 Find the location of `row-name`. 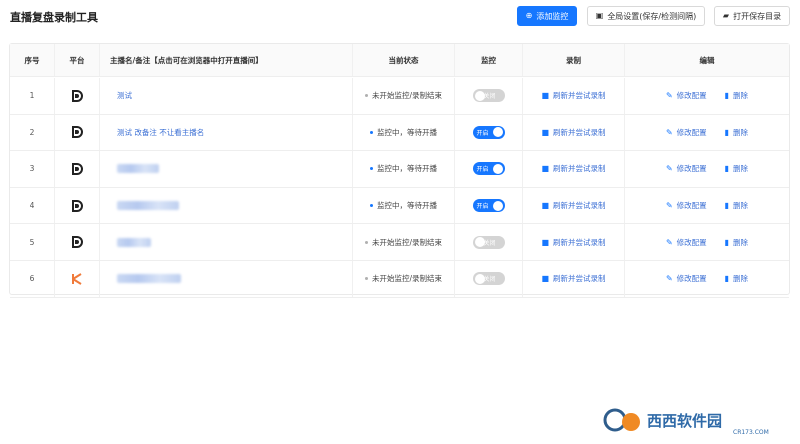

row-name is located at coordinates (226, 279).